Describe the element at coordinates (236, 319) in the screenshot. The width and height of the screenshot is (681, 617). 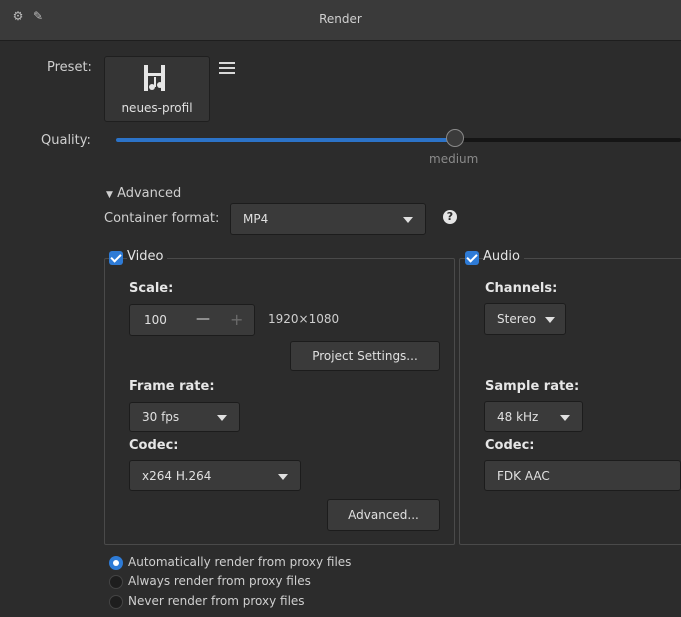
I see `plus-icon: +` at that location.